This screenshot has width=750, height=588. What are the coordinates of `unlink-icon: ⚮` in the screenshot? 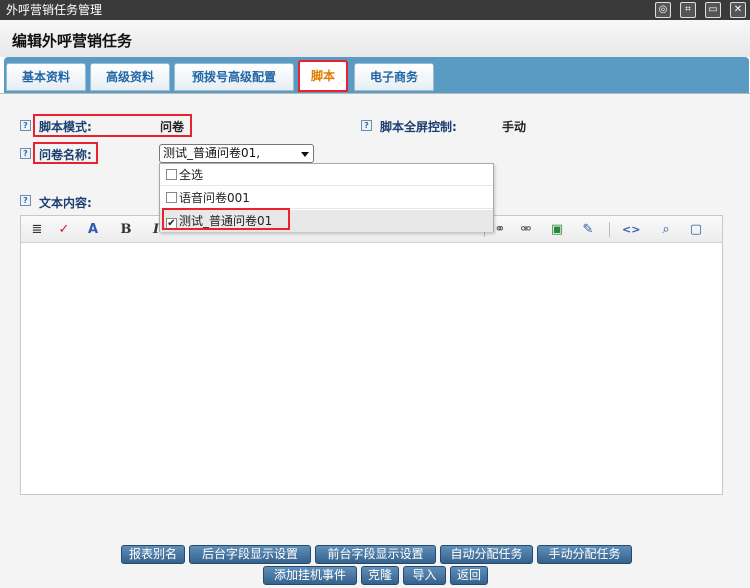 It's located at (526, 230).